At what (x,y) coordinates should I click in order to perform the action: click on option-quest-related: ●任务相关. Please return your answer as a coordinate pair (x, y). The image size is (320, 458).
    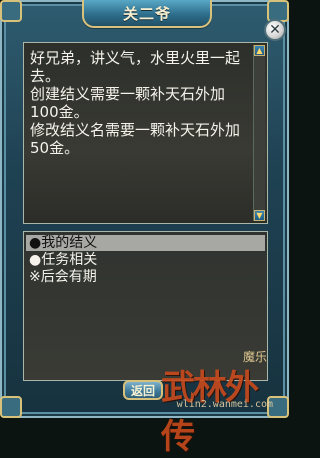
    Looking at the image, I should click on (145, 260).